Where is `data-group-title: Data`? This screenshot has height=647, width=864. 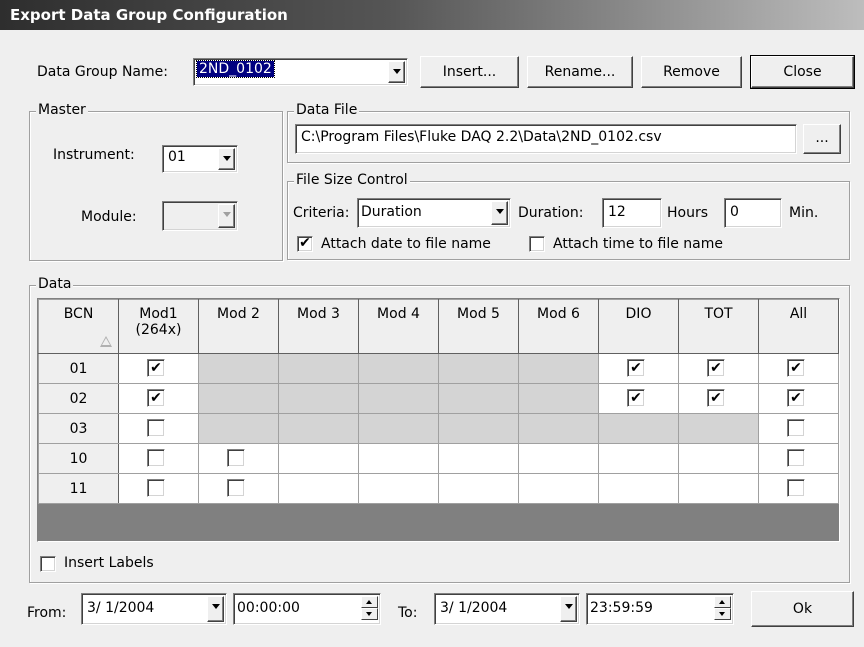
data-group-title: Data is located at coordinates (55, 284).